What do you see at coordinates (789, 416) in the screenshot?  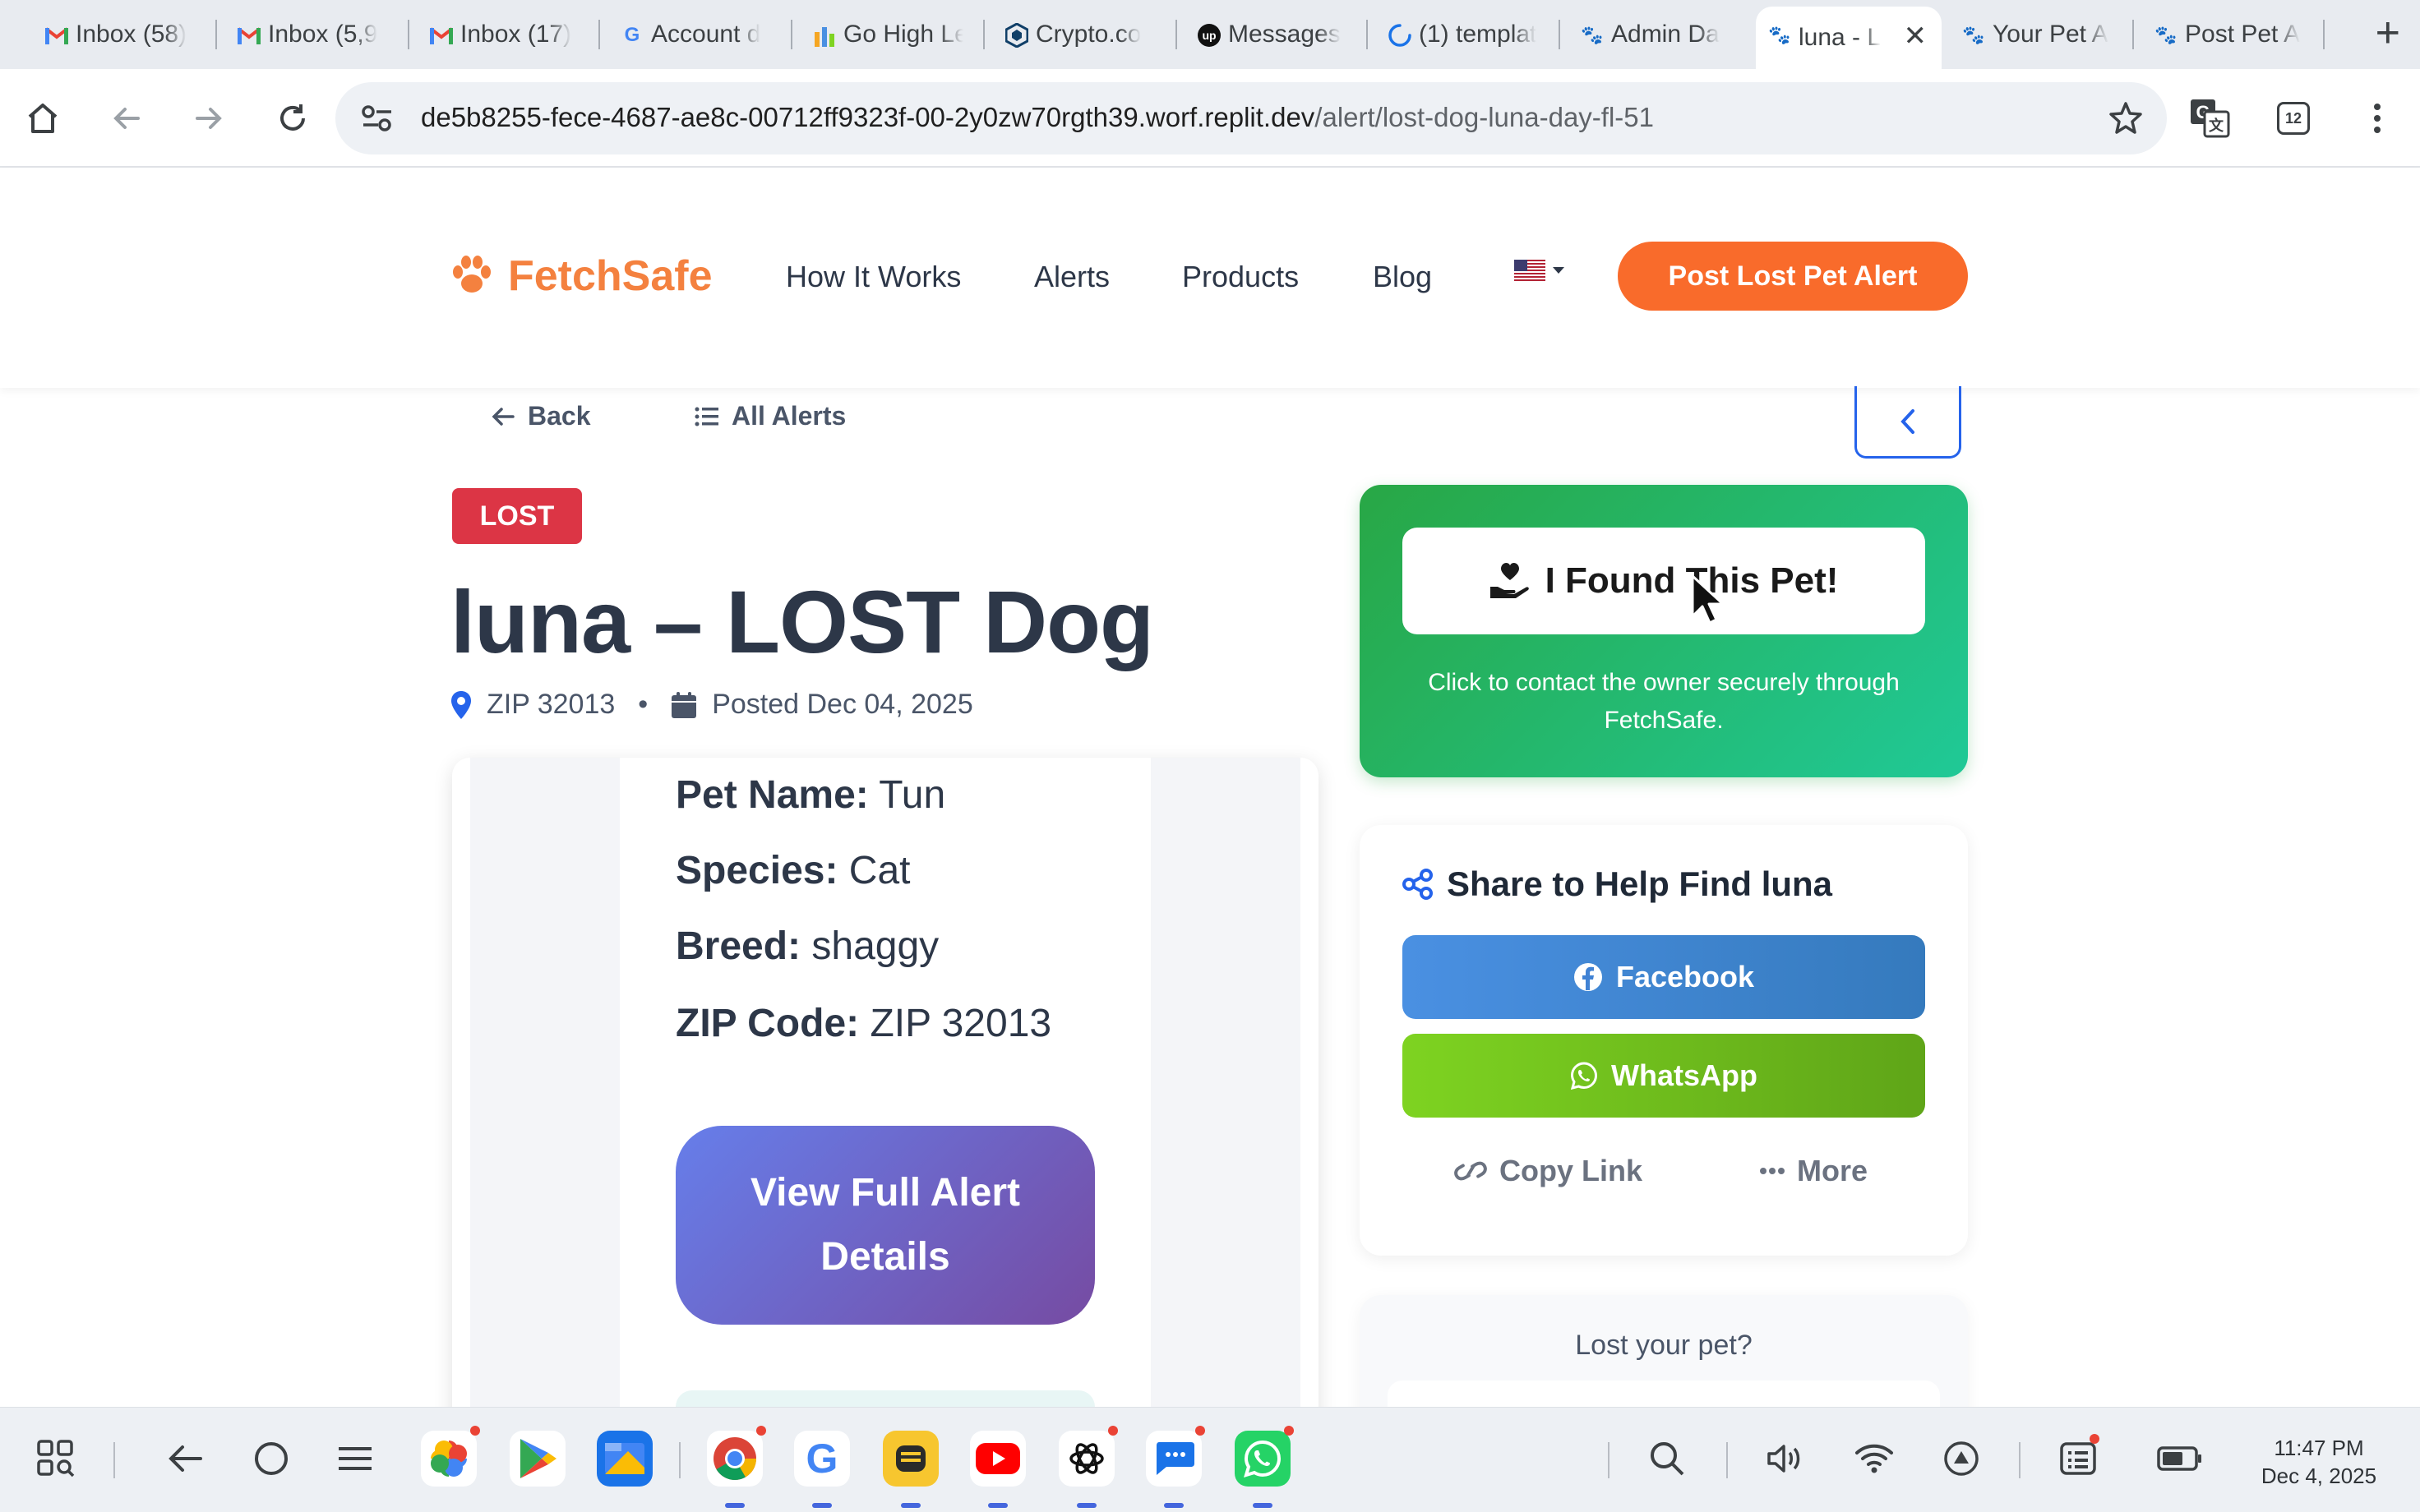 I see `all-alerts-label: All Alerts` at bounding box center [789, 416].